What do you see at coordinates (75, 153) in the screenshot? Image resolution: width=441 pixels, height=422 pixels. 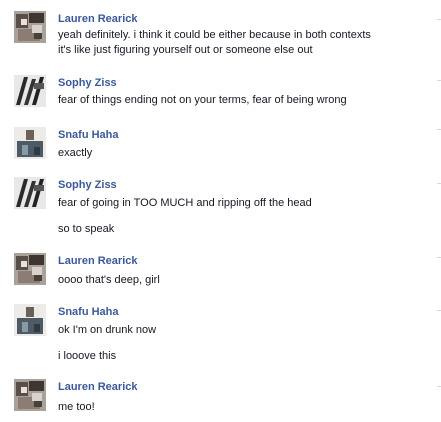 I see `message-text: exactly` at bounding box center [75, 153].